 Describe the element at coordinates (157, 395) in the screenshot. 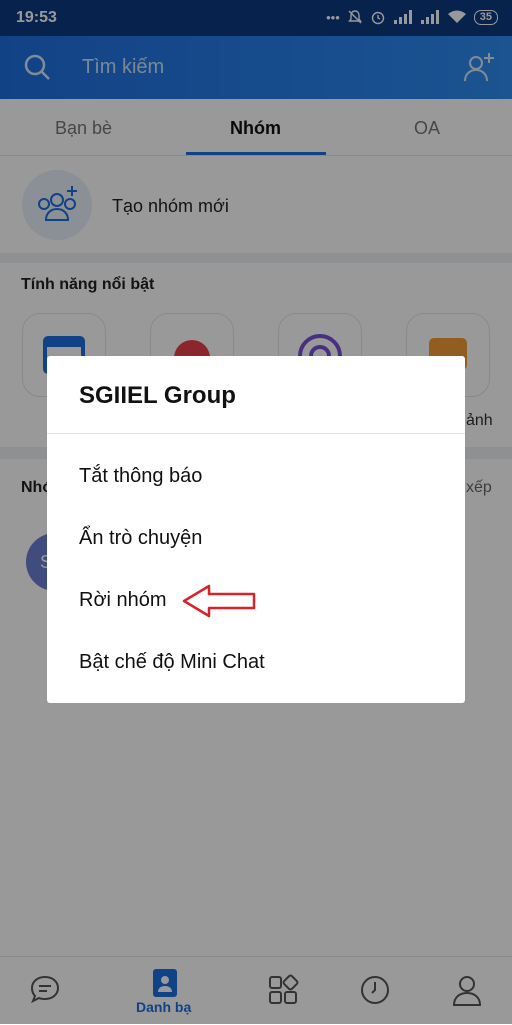

I see `dialog-title: SGIIEL Group` at that location.